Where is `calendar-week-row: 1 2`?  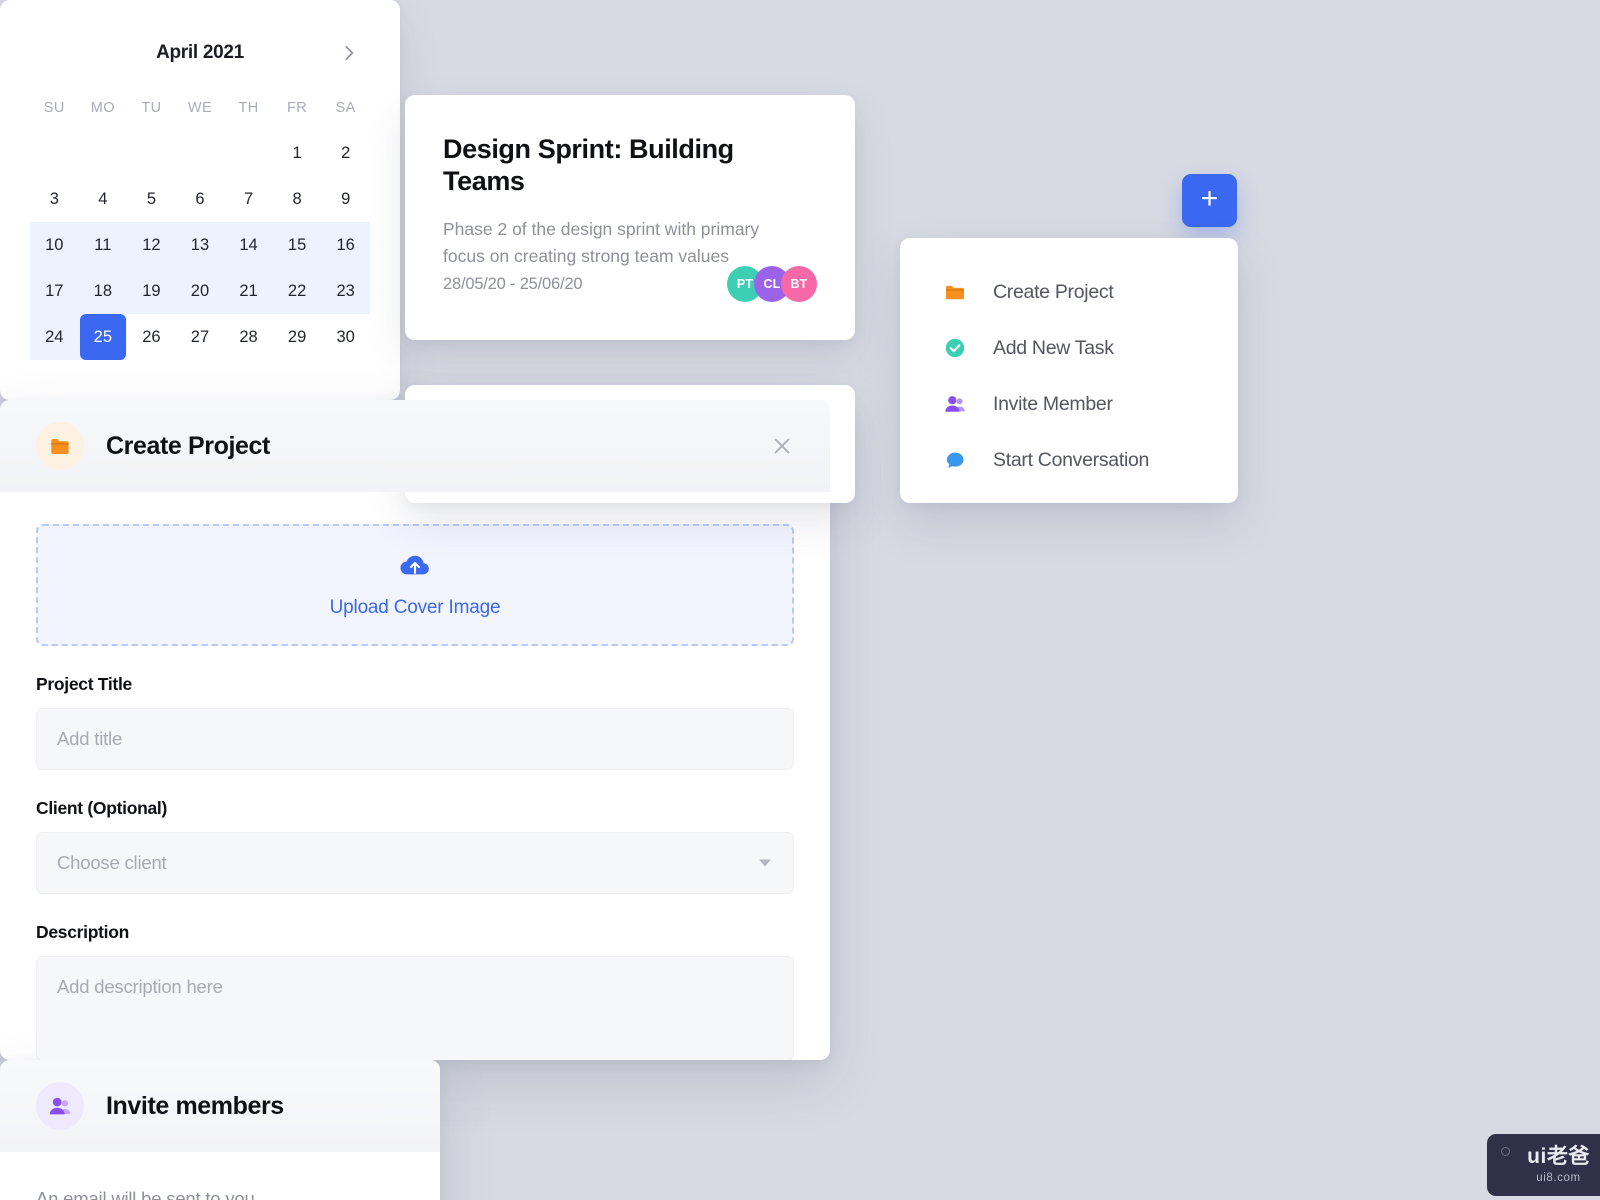
calendar-week-row: 1 2 is located at coordinates (200, 153).